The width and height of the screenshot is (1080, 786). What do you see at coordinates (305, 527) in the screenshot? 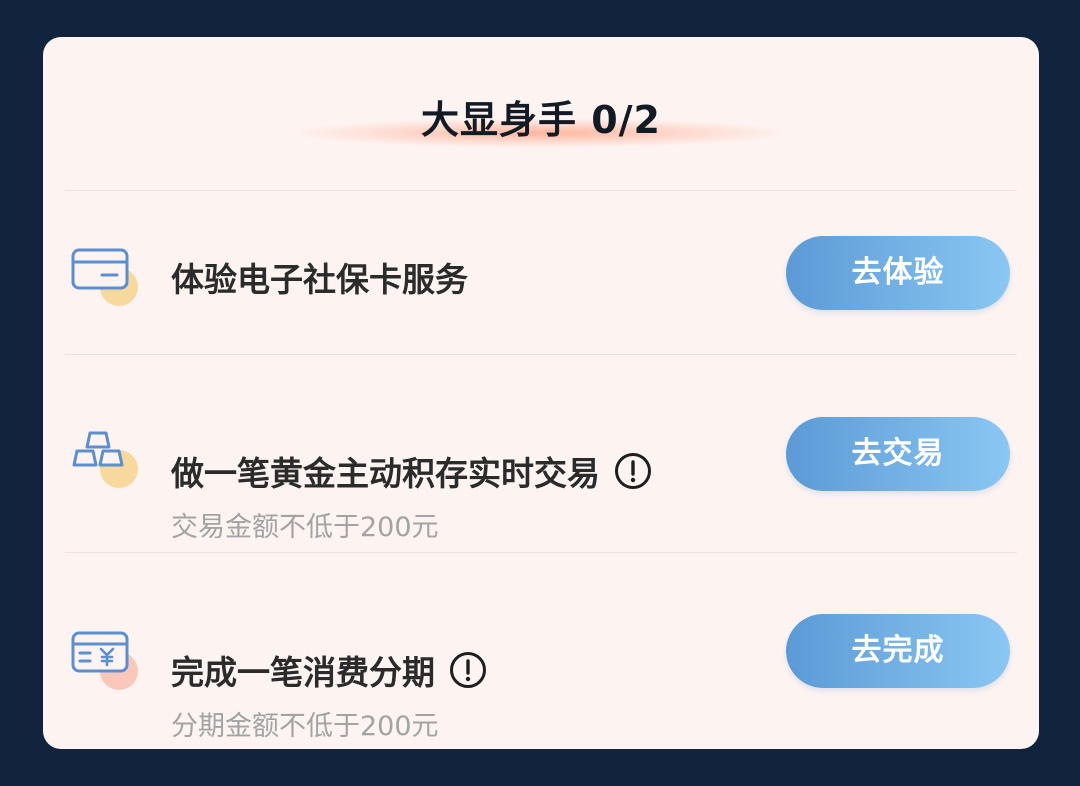
I see `task-subtitle: 交易金额不低于200元` at bounding box center [305, 527].